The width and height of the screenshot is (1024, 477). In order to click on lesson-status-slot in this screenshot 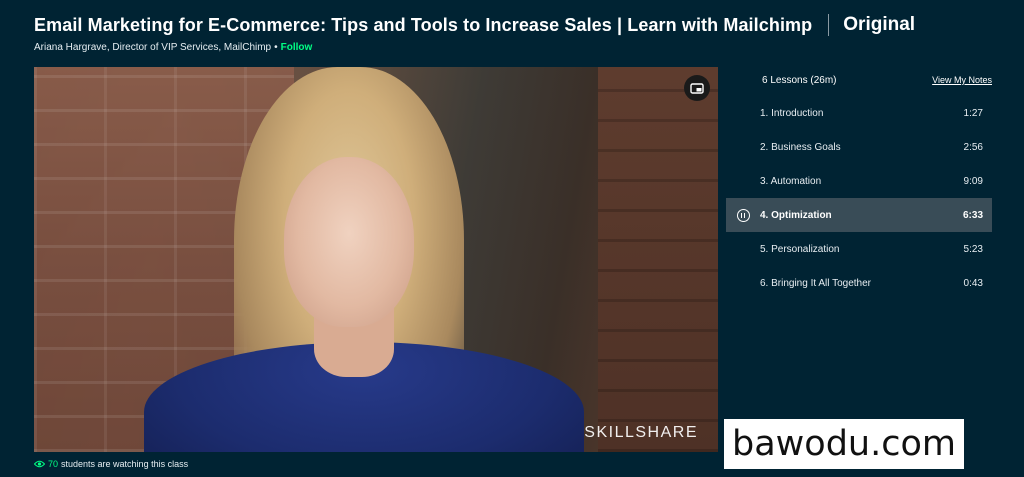, I will do `click(743, 215)`.